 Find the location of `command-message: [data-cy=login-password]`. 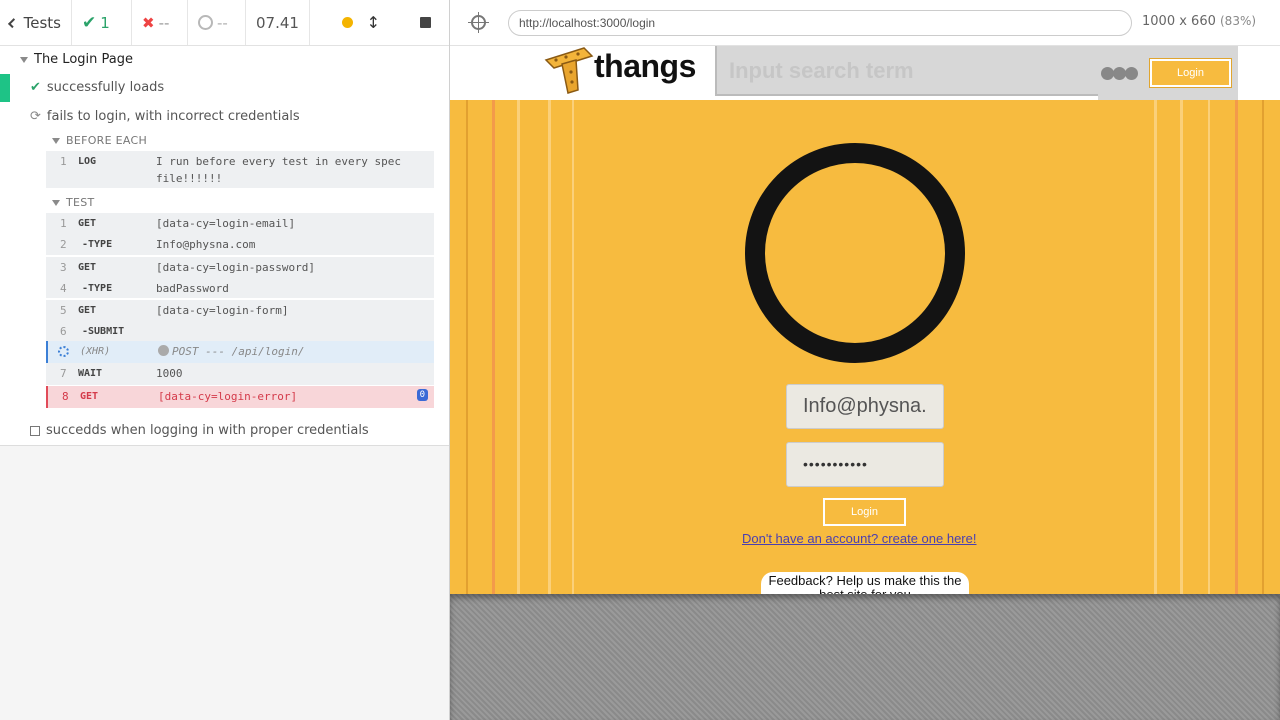

command-message: [data-cy=login-password] is located at coordinates (235, 267).